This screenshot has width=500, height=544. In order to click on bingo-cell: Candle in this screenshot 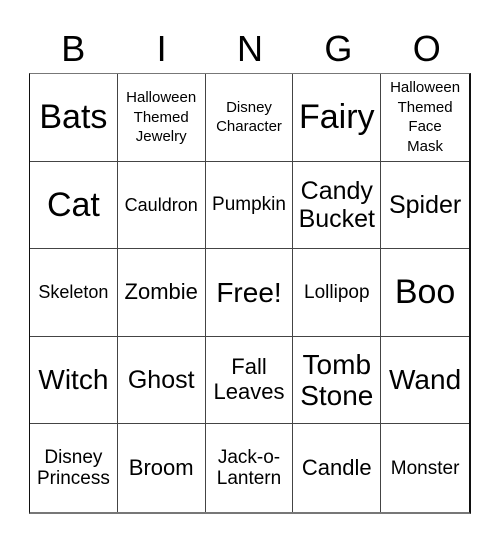, I will do `click(337, 468)`.